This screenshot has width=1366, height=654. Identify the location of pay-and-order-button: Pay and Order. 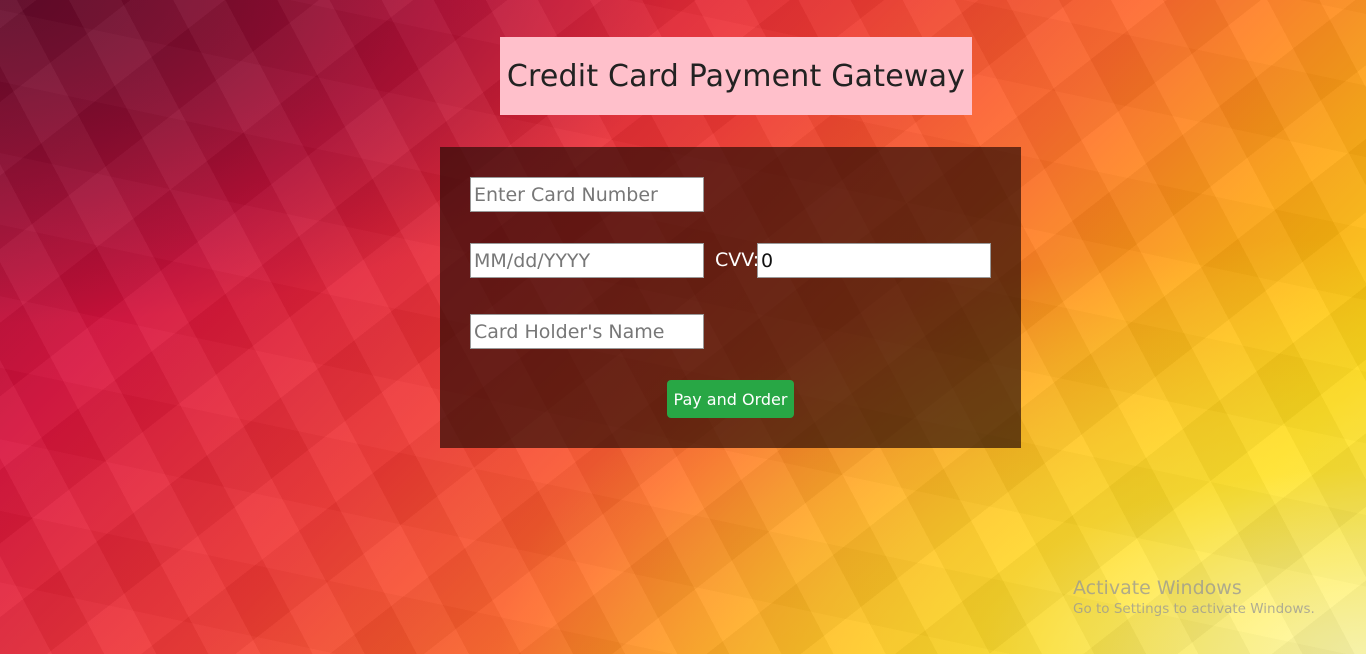
(730, 399).